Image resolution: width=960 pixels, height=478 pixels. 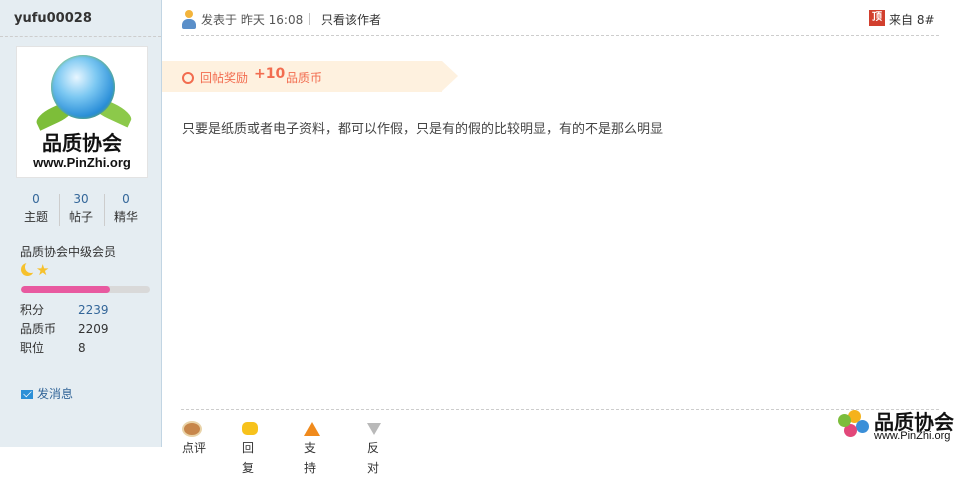 I want to click on send-message-link: 发消息, so click(x=47, y=393).